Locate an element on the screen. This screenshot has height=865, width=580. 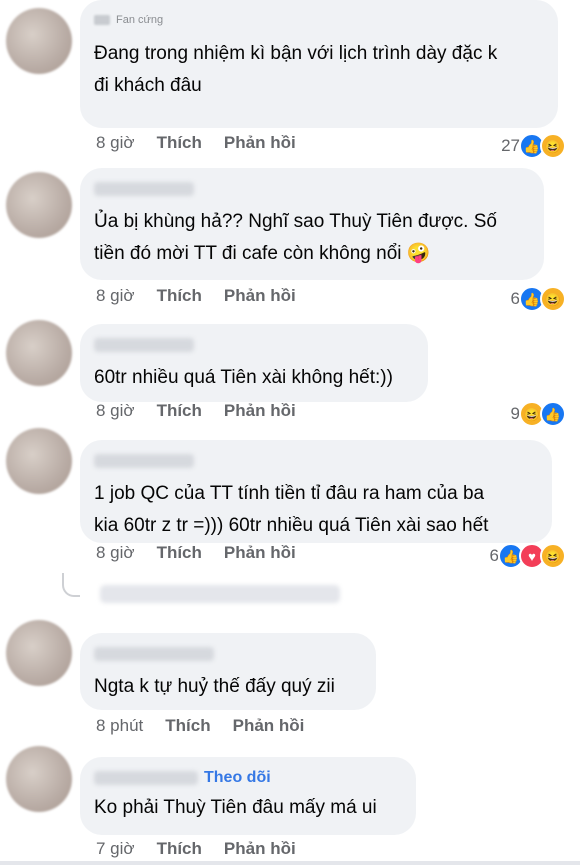
comment-line: tiền đó mời TT đi cafe còn không nổi 🤪 is located at coordinates (262, 253).